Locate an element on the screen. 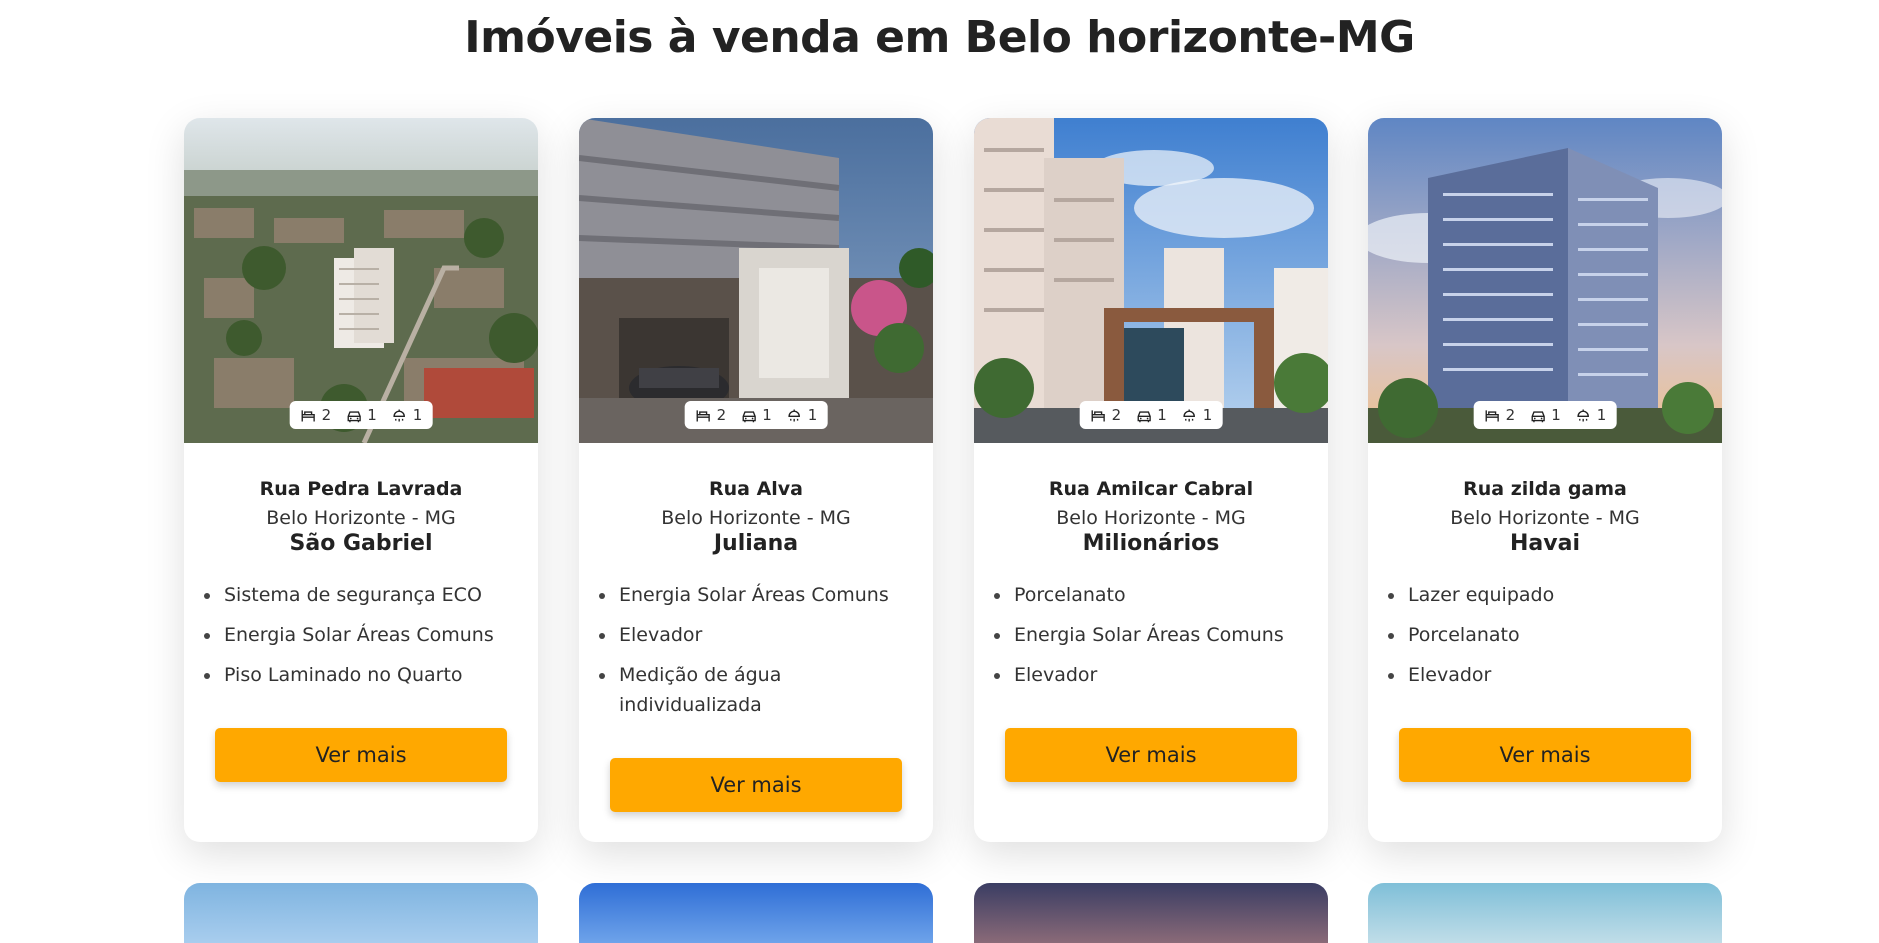  page-title: Imóveis à venda em Belo horizonte-MG is located at coordinates (939, 37).